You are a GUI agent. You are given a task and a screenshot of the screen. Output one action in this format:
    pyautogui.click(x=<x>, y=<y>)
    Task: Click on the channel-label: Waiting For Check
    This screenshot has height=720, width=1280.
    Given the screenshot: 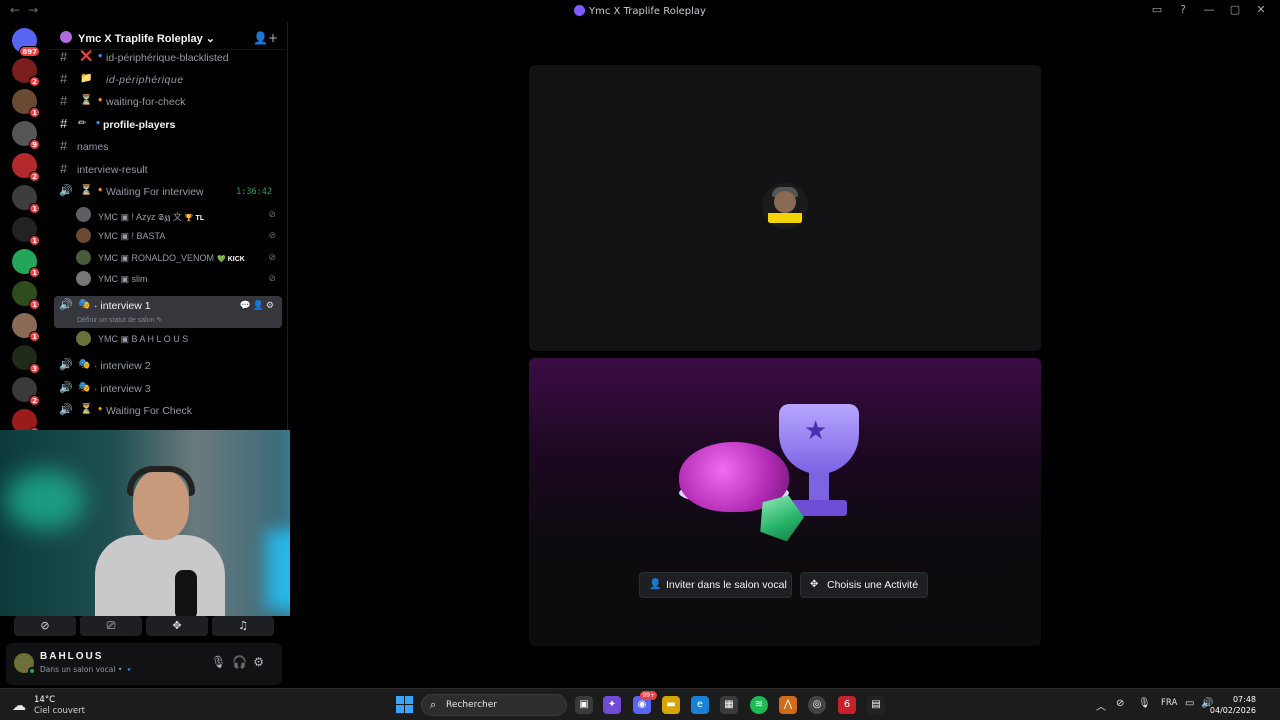 What is the action you would take?
    pyautogui.click(x=149, y=411)
    